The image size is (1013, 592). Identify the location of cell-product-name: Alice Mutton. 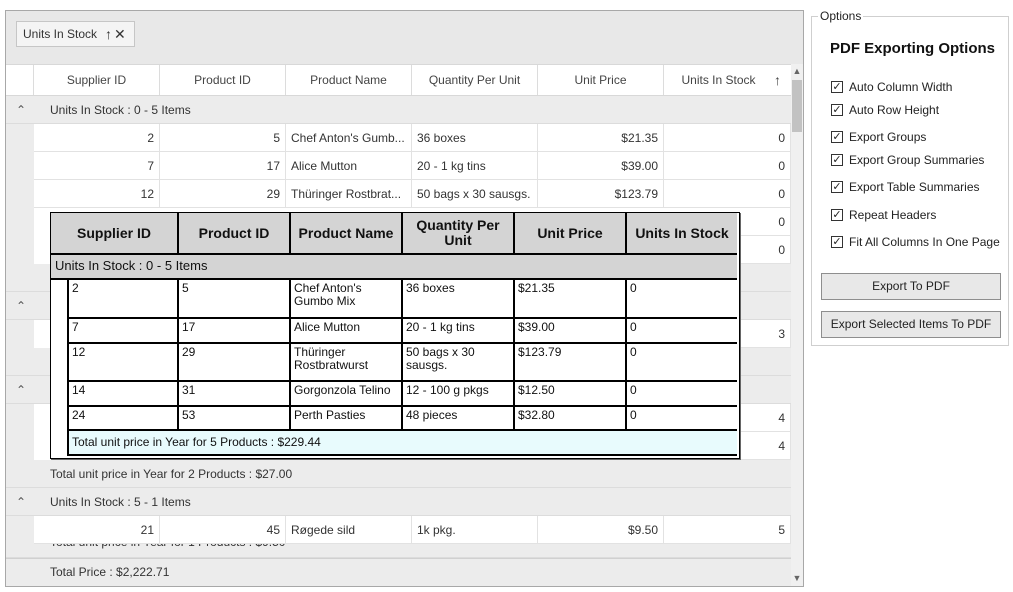
(349, 166).